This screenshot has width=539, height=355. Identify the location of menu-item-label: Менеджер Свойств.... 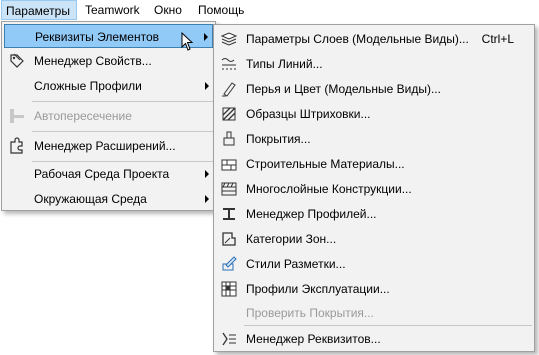
(93, 61).